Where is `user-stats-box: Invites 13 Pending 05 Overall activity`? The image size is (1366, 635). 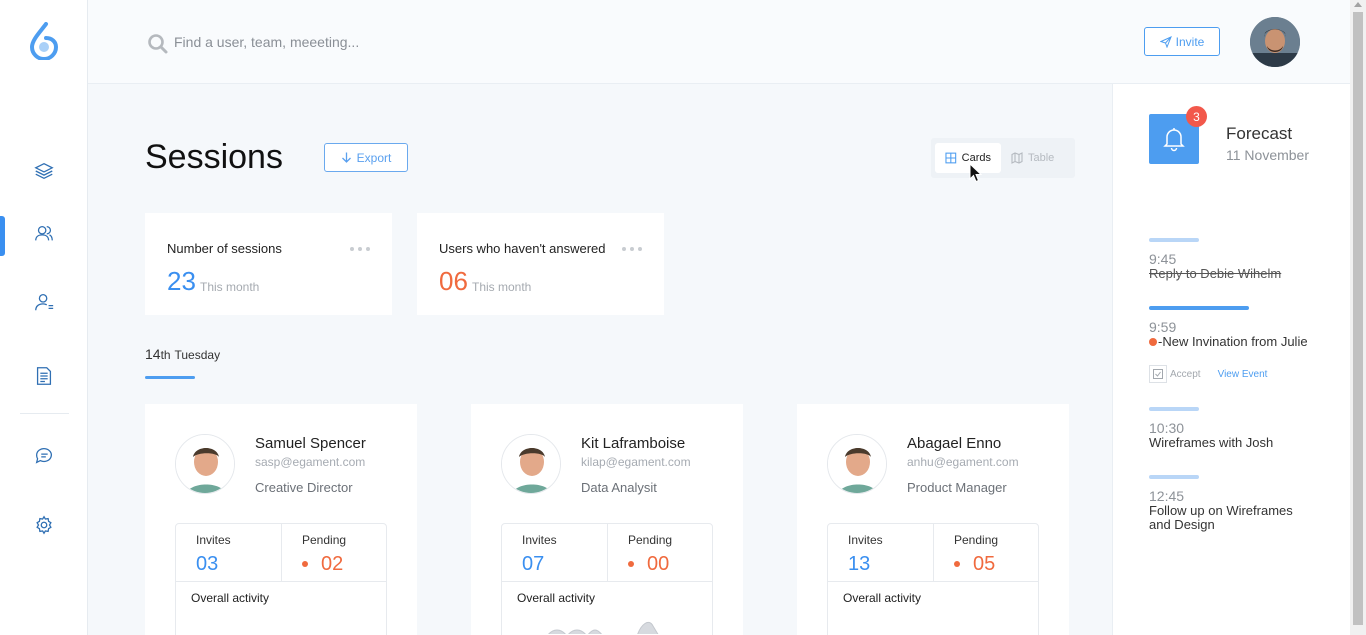 user-stats-box: Invites 13 Pending 05 Overall activity is located at coordinates (933, 579).